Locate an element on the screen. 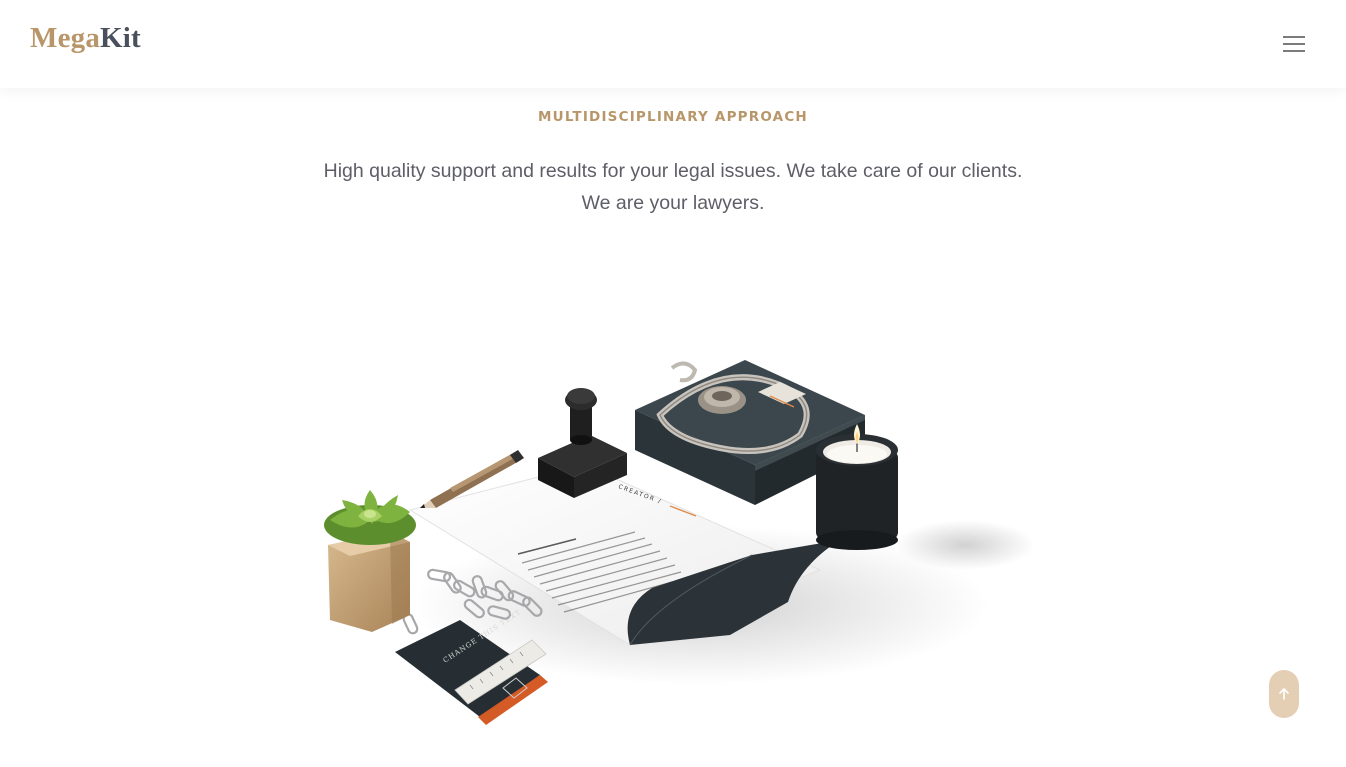 The width and height of the screenshot is (1346, 767). hamburger-menu-icon is located at coordinates (1294, 44).